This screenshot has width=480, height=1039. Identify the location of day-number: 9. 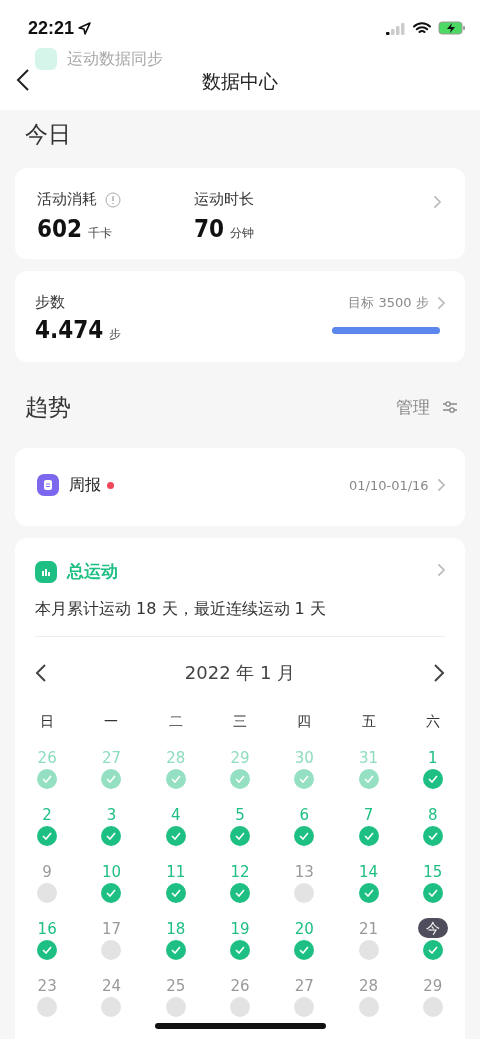
(47, 872).